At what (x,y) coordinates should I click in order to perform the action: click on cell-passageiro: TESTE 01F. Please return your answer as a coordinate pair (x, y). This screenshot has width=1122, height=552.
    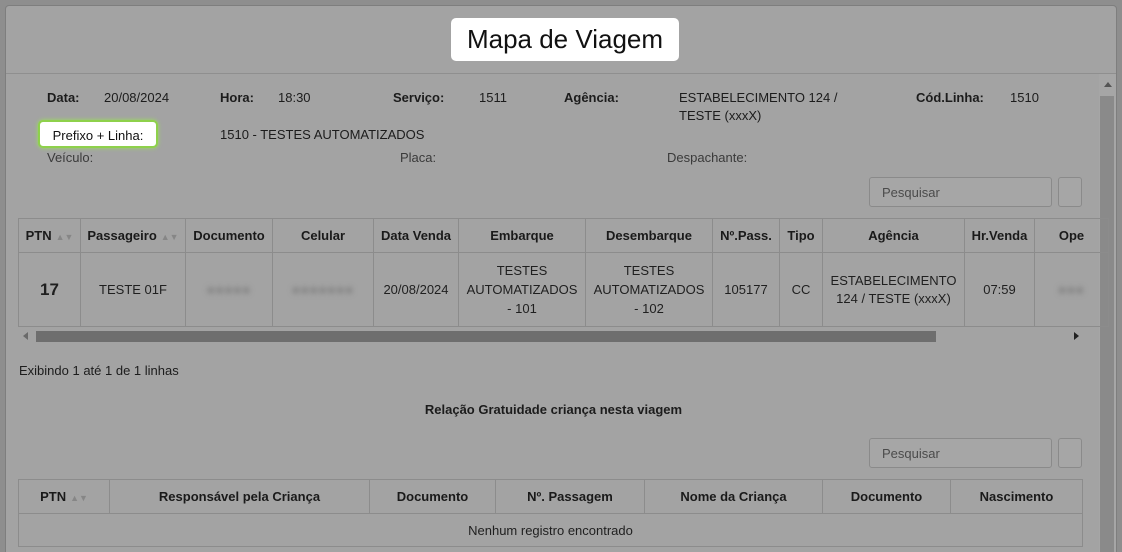
    Looking at the image, I should click on (133, 289).